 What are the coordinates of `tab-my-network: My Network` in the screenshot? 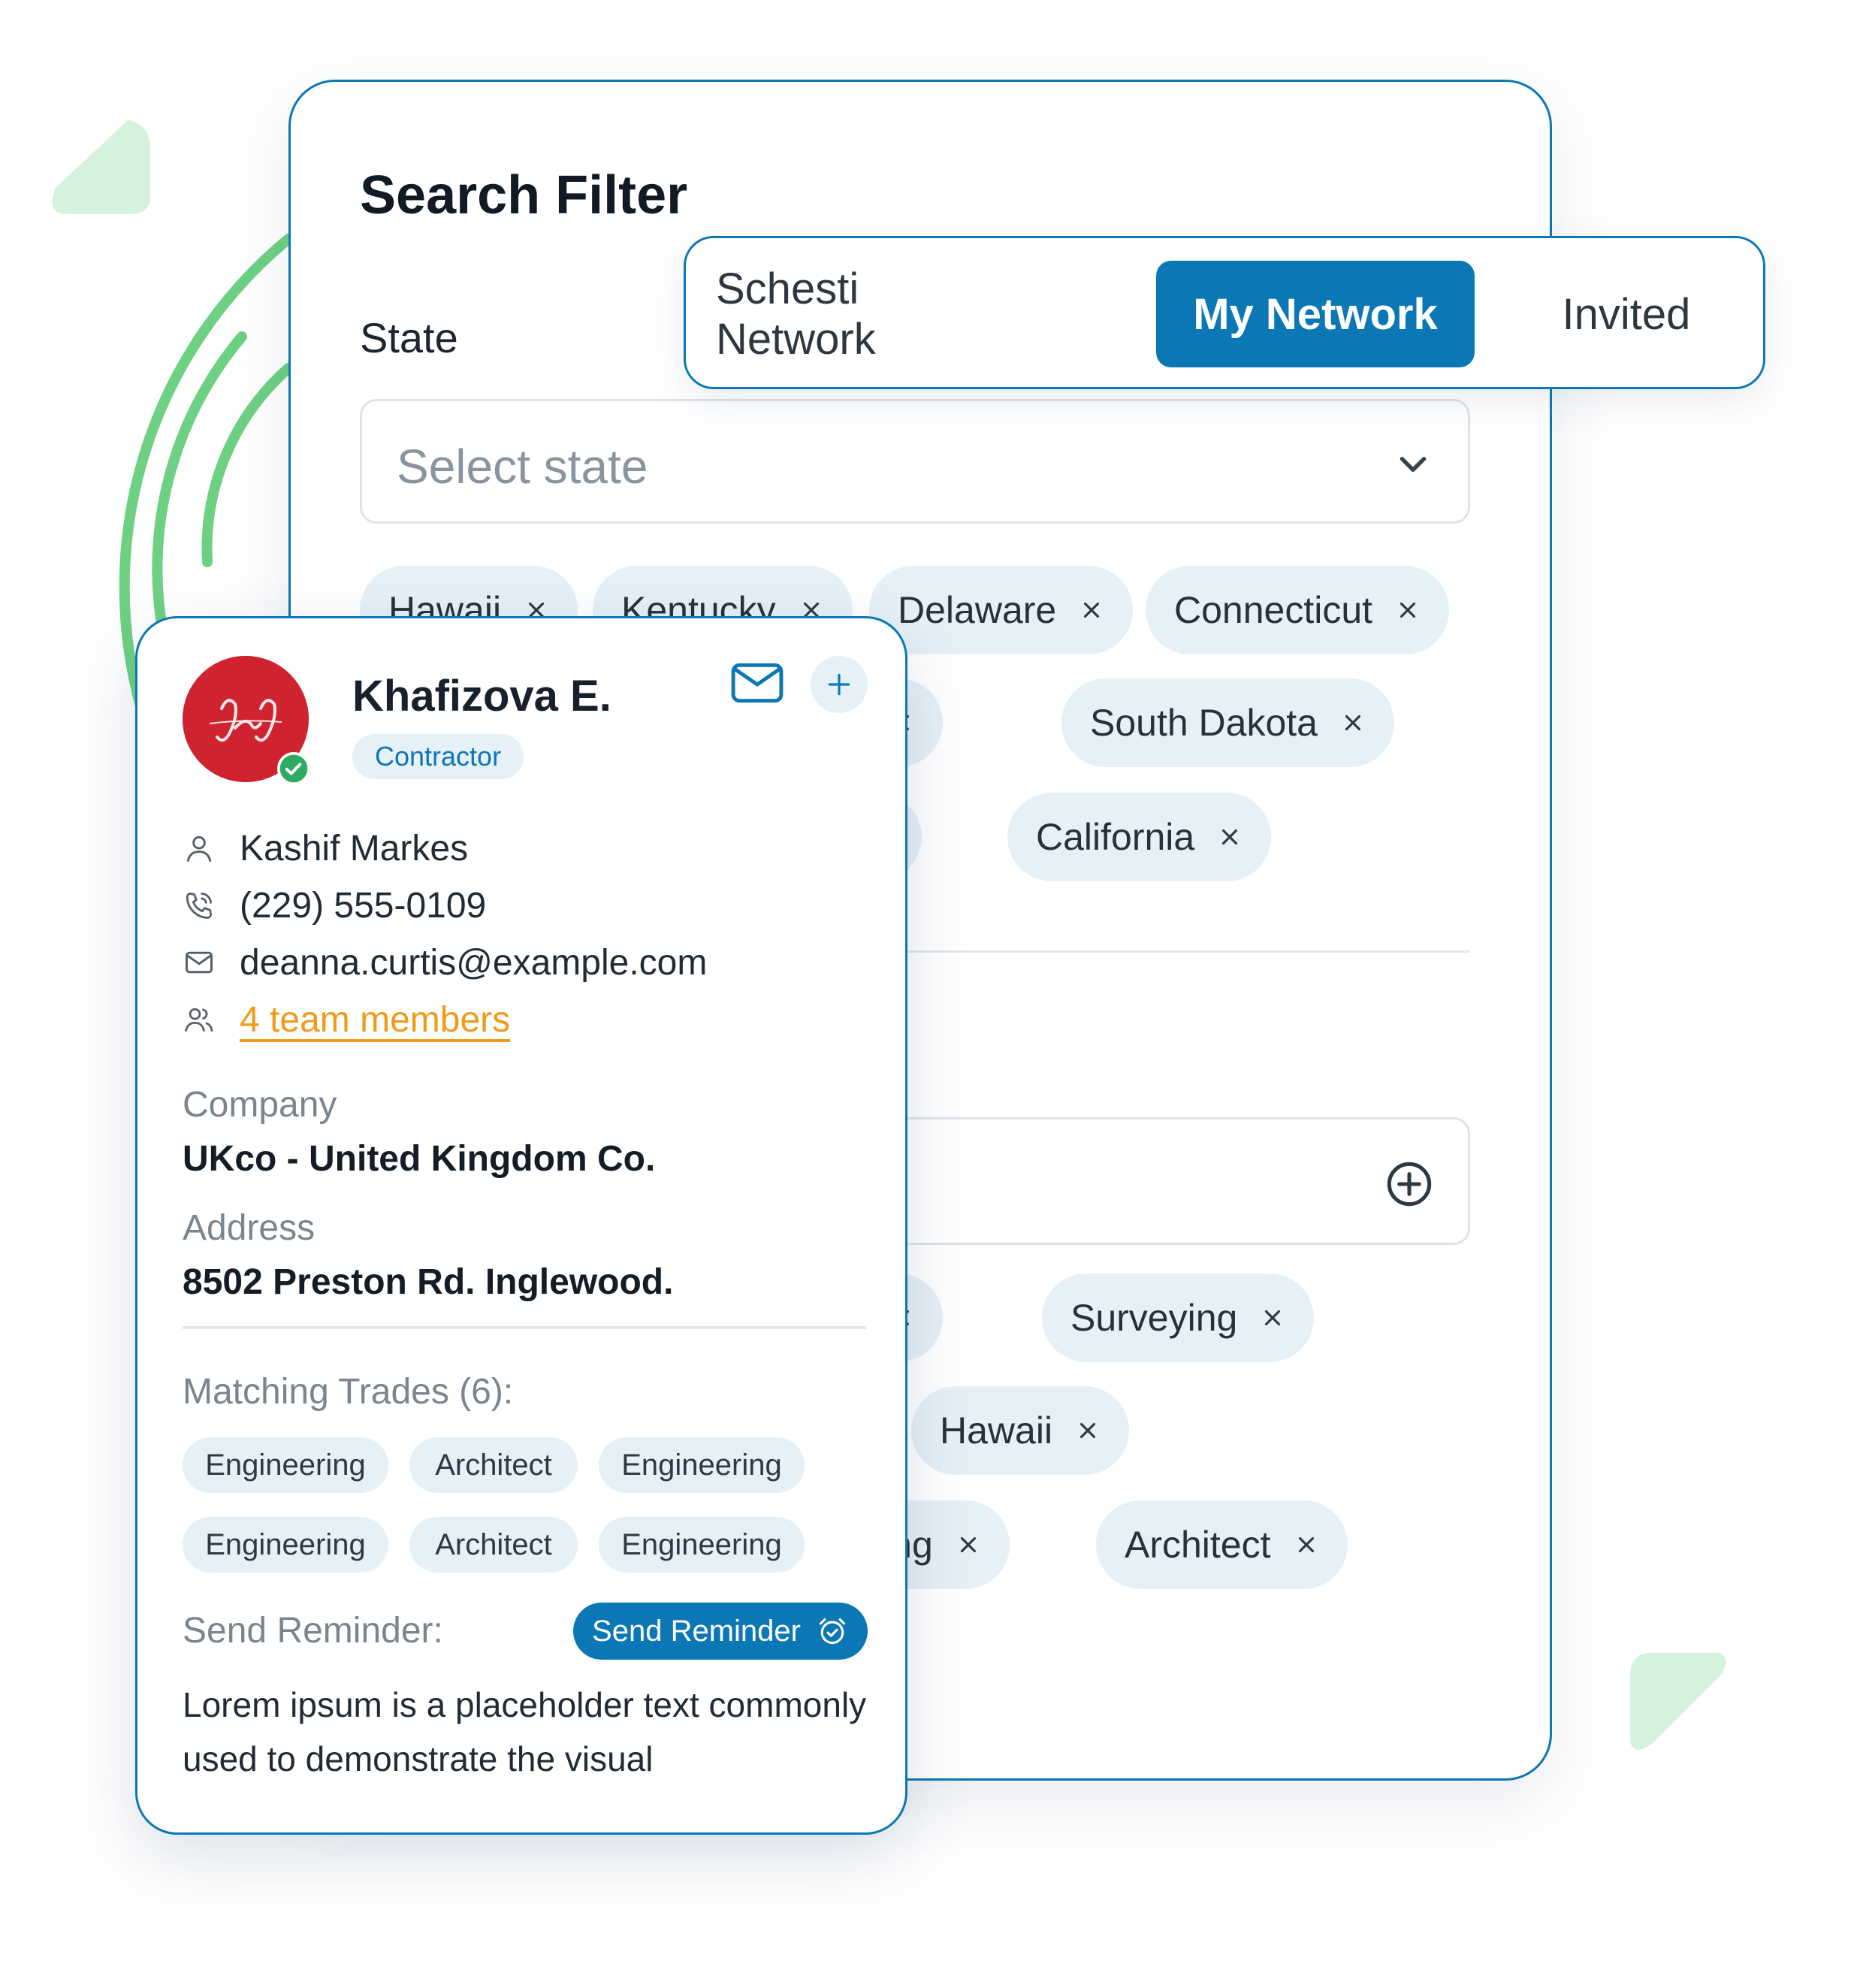 It's located at (1315, 314).